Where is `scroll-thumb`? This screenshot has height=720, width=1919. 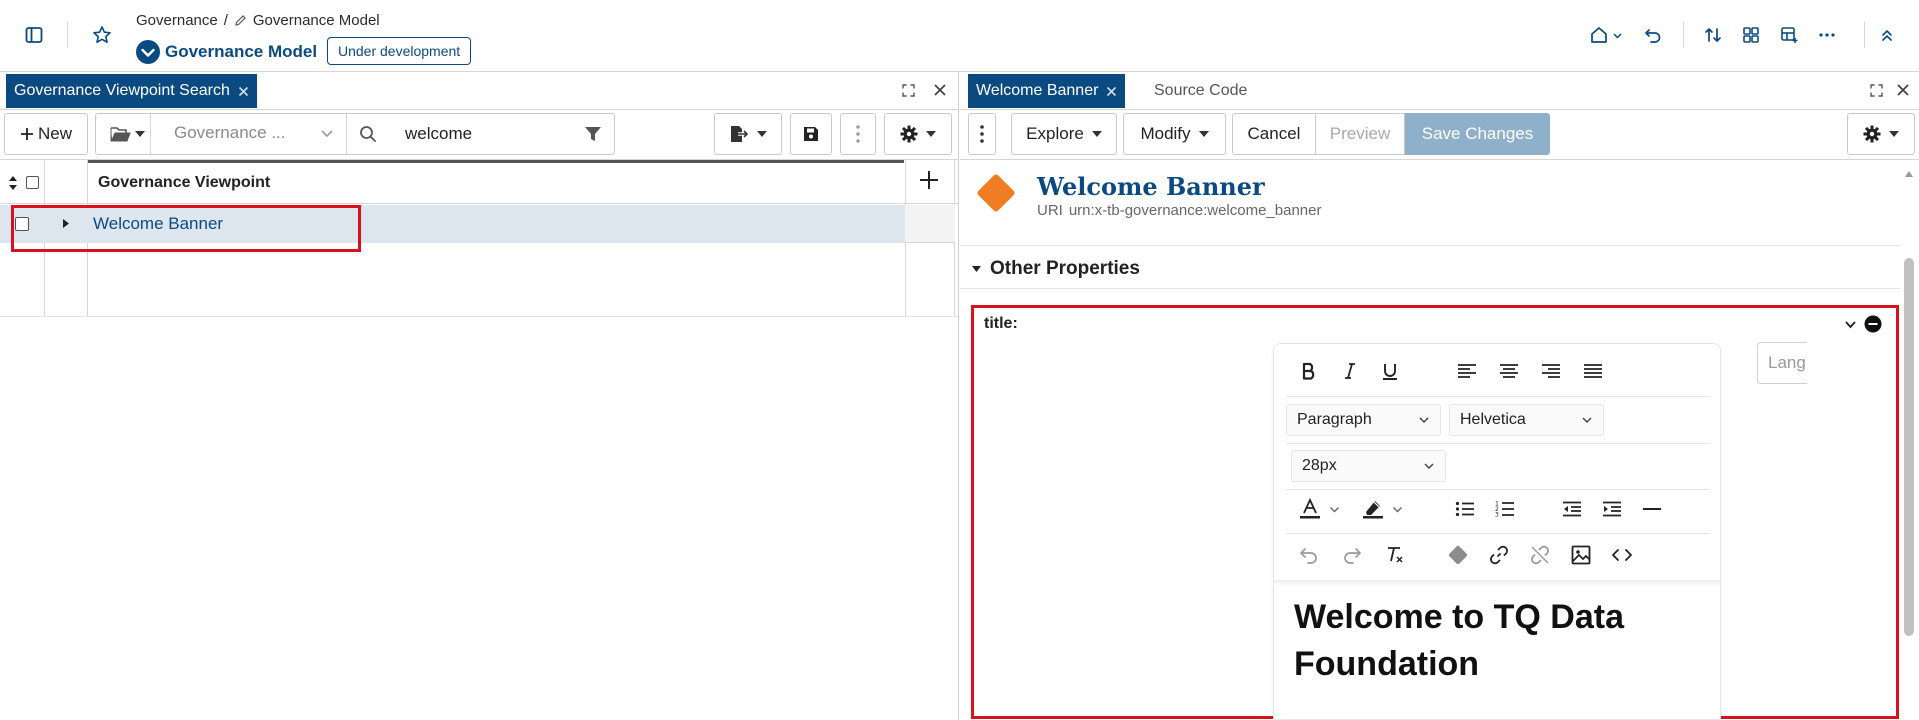
scroll-thumb is located at coordinates (1909, 447).